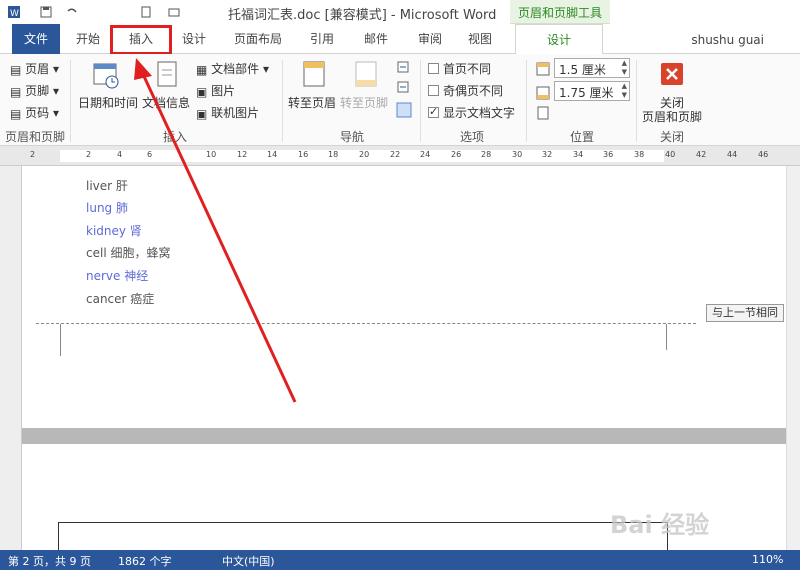  I want to click on status-words: 1862 个字, so click(145, 561).